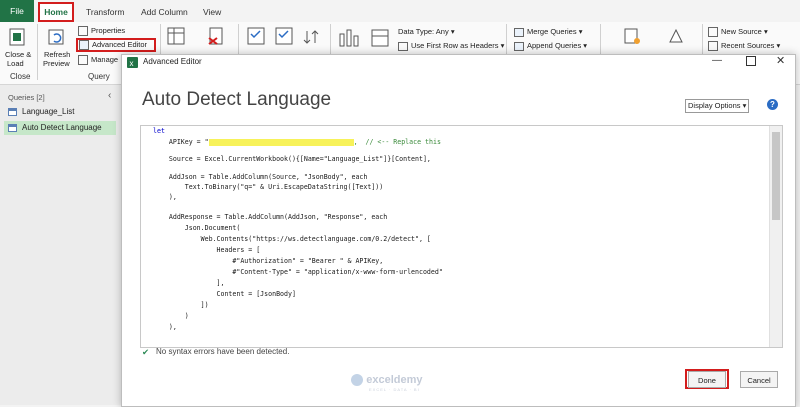  What do you see at coordinates (26, 97) in the screenshot?
I see `queries-header: Queries [2]` at bounding box center [26, 97].